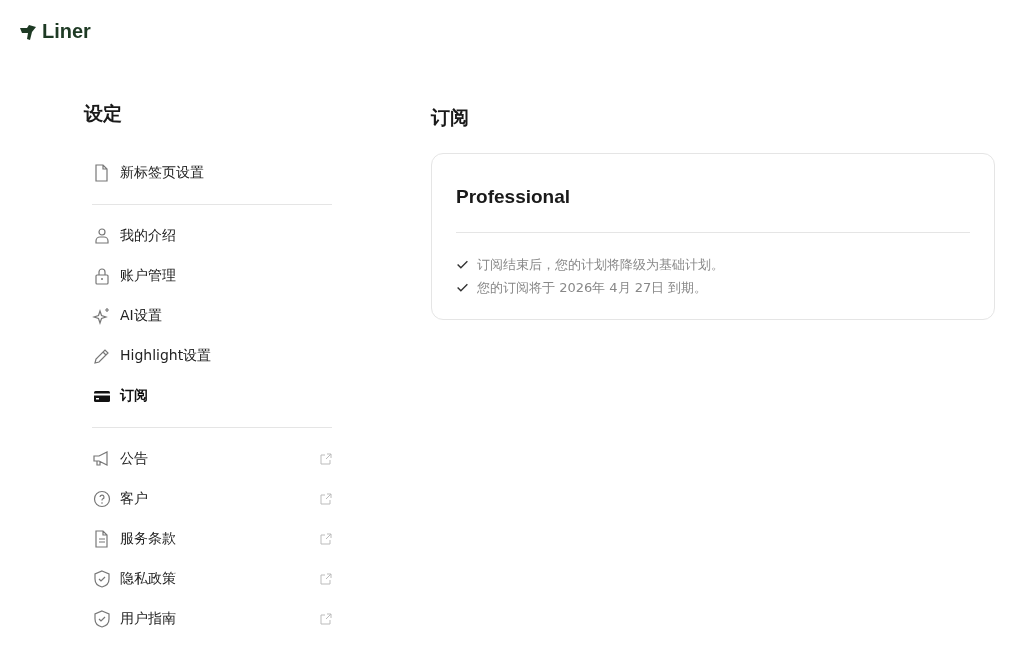 Image resolution: width=1018 pixels, height=668 pixels. Describe the element at coordinates (212, 539) in the screenshot. I see `sidebar-item: 服务条款` at that location.